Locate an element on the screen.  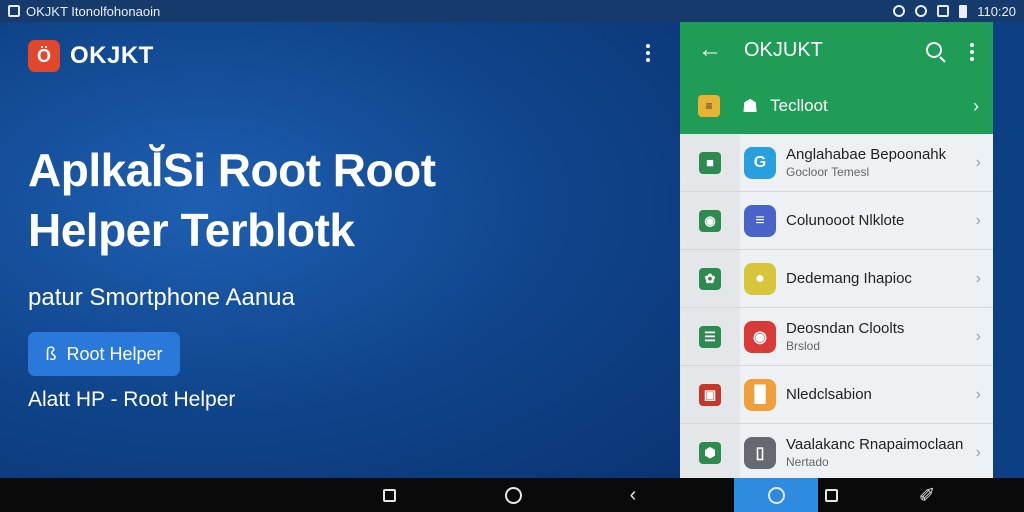
alarm-icon is located at coordinates (899, 11).